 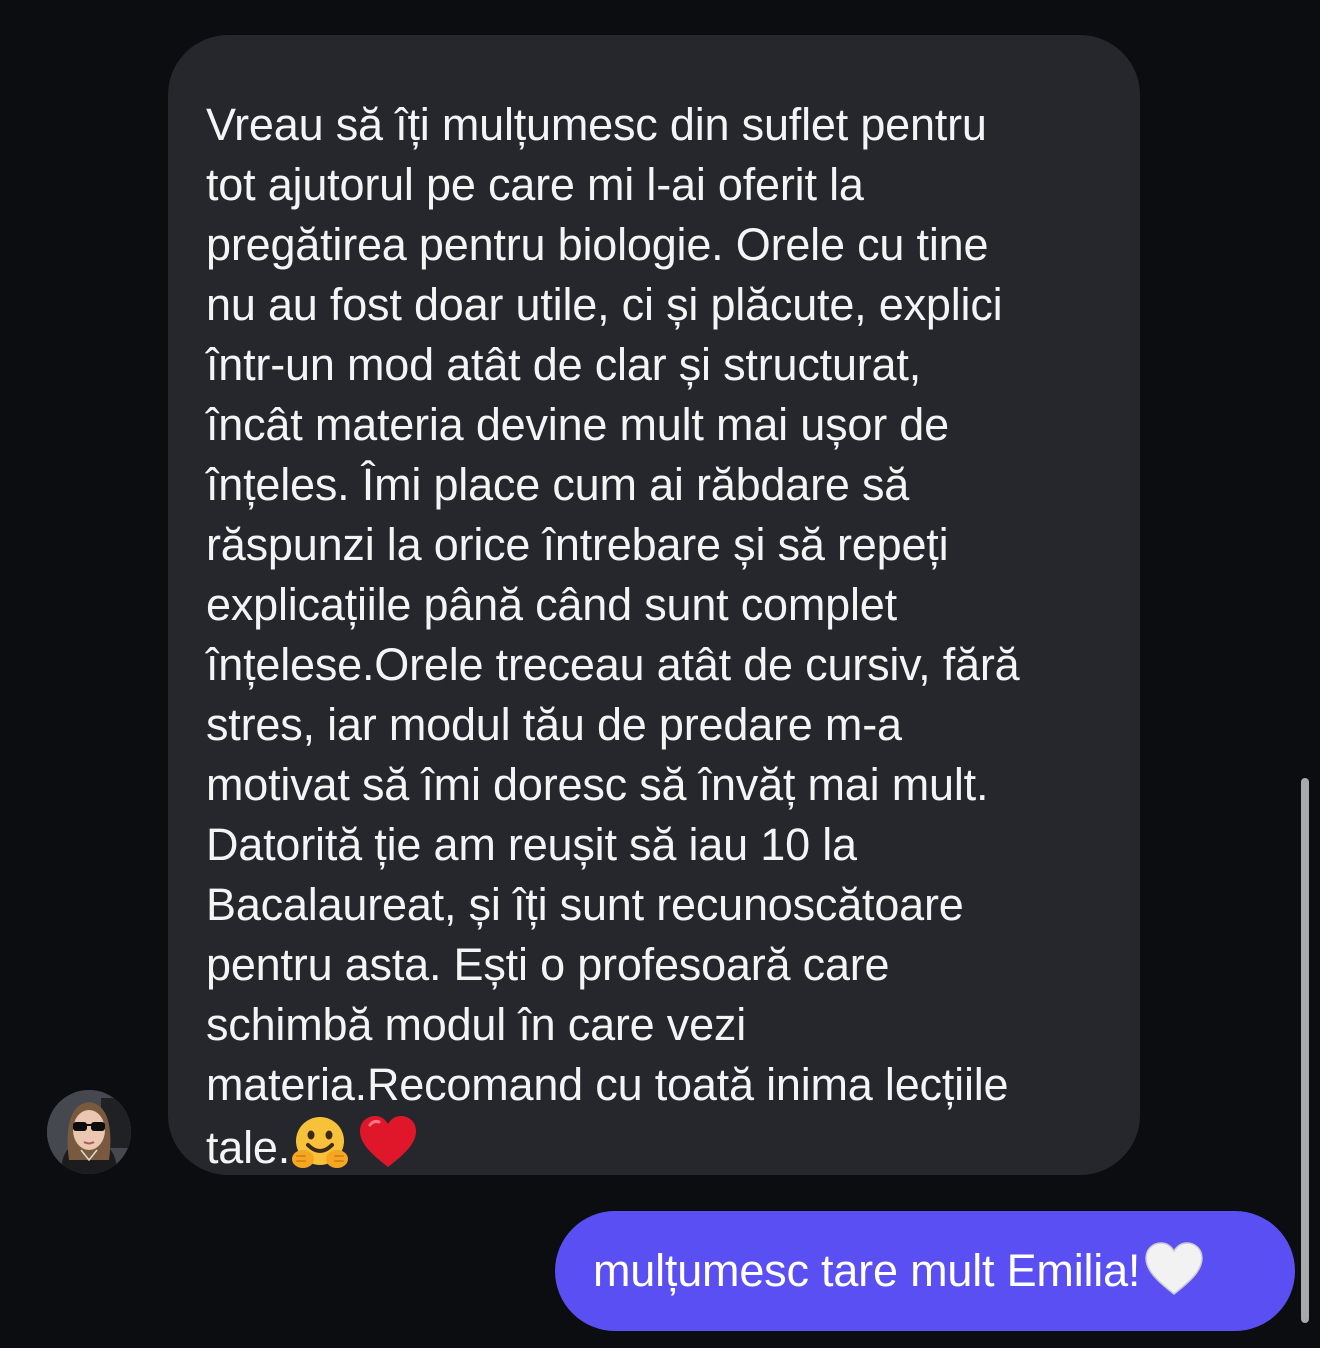 What do you see at coordinates (597, 784) in the screenshot?
I see `message-line: motivat să îmi doresc să învăț mai mult.` at bounding box center [597, 784].